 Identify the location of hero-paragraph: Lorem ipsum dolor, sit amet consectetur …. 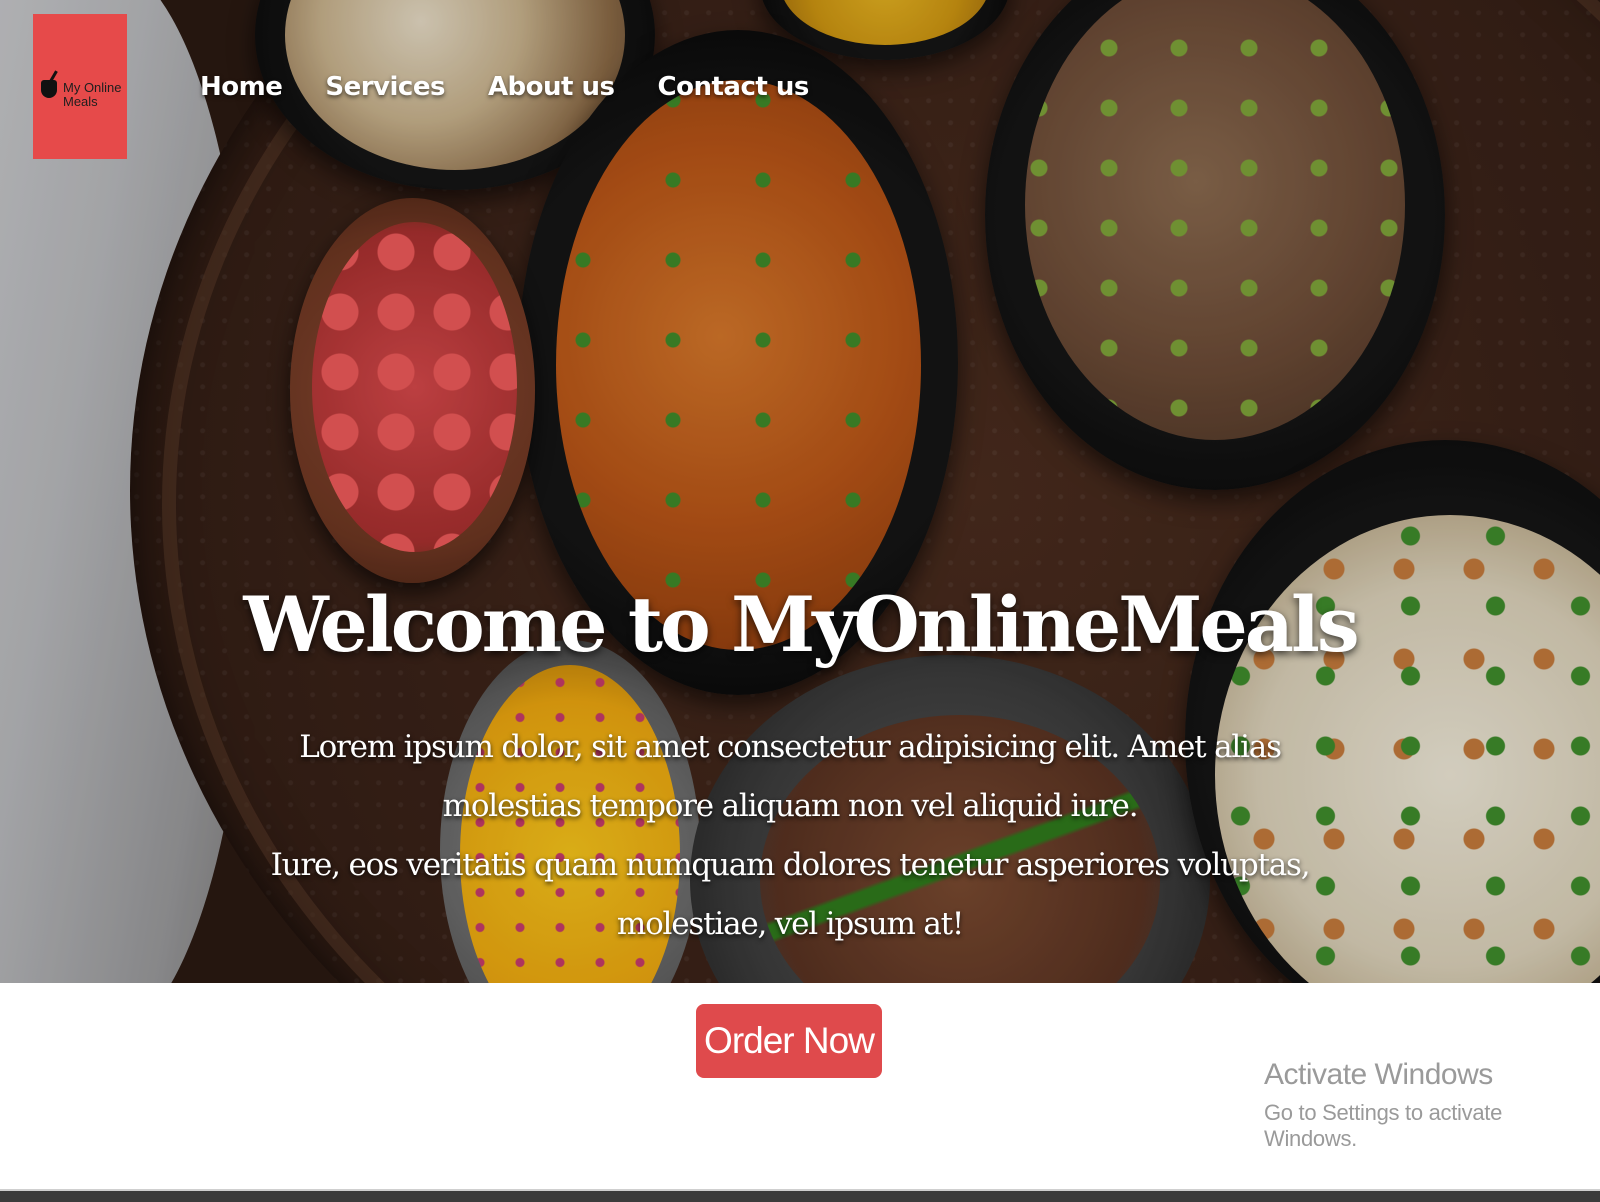
(790, 776).